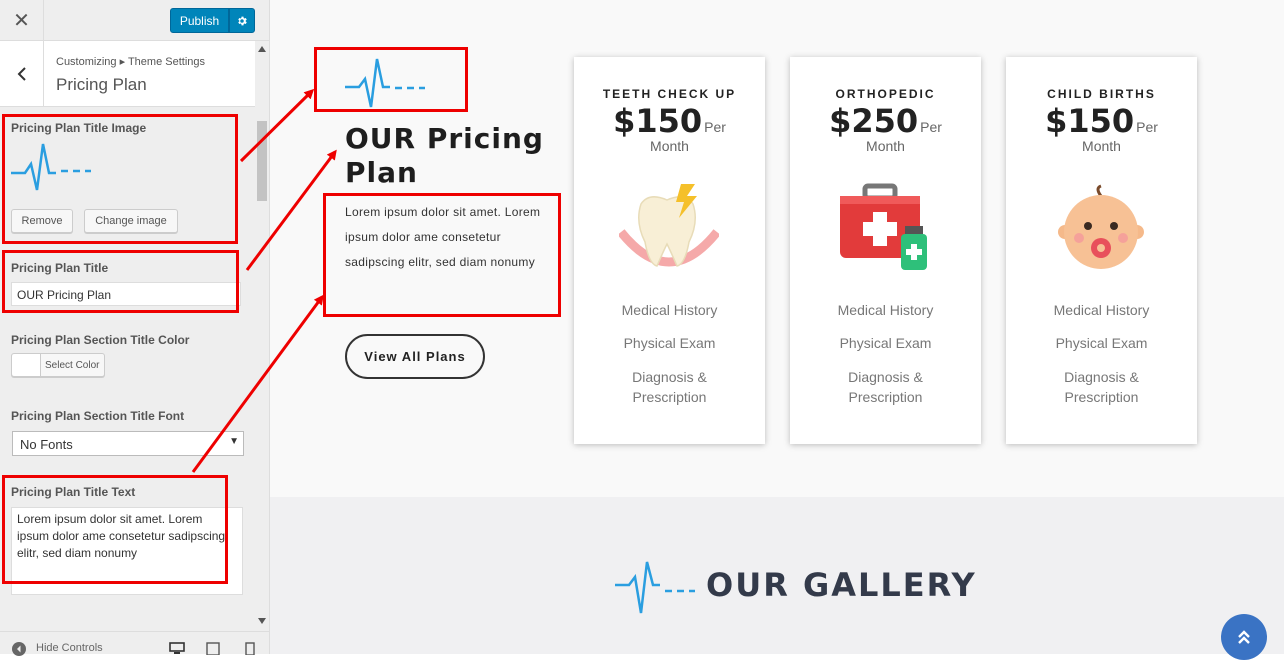 The height and width of the screenshot is (660, 1284). I want to click on price-value: $250, so click(874, 121).